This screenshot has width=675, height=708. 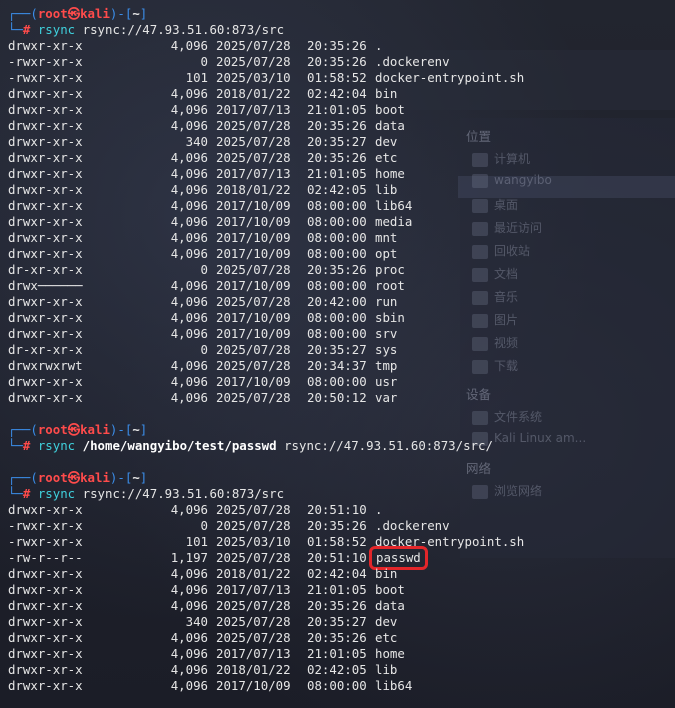 I want to click on file-time: 20:34:37, so click(x=337, y=365).